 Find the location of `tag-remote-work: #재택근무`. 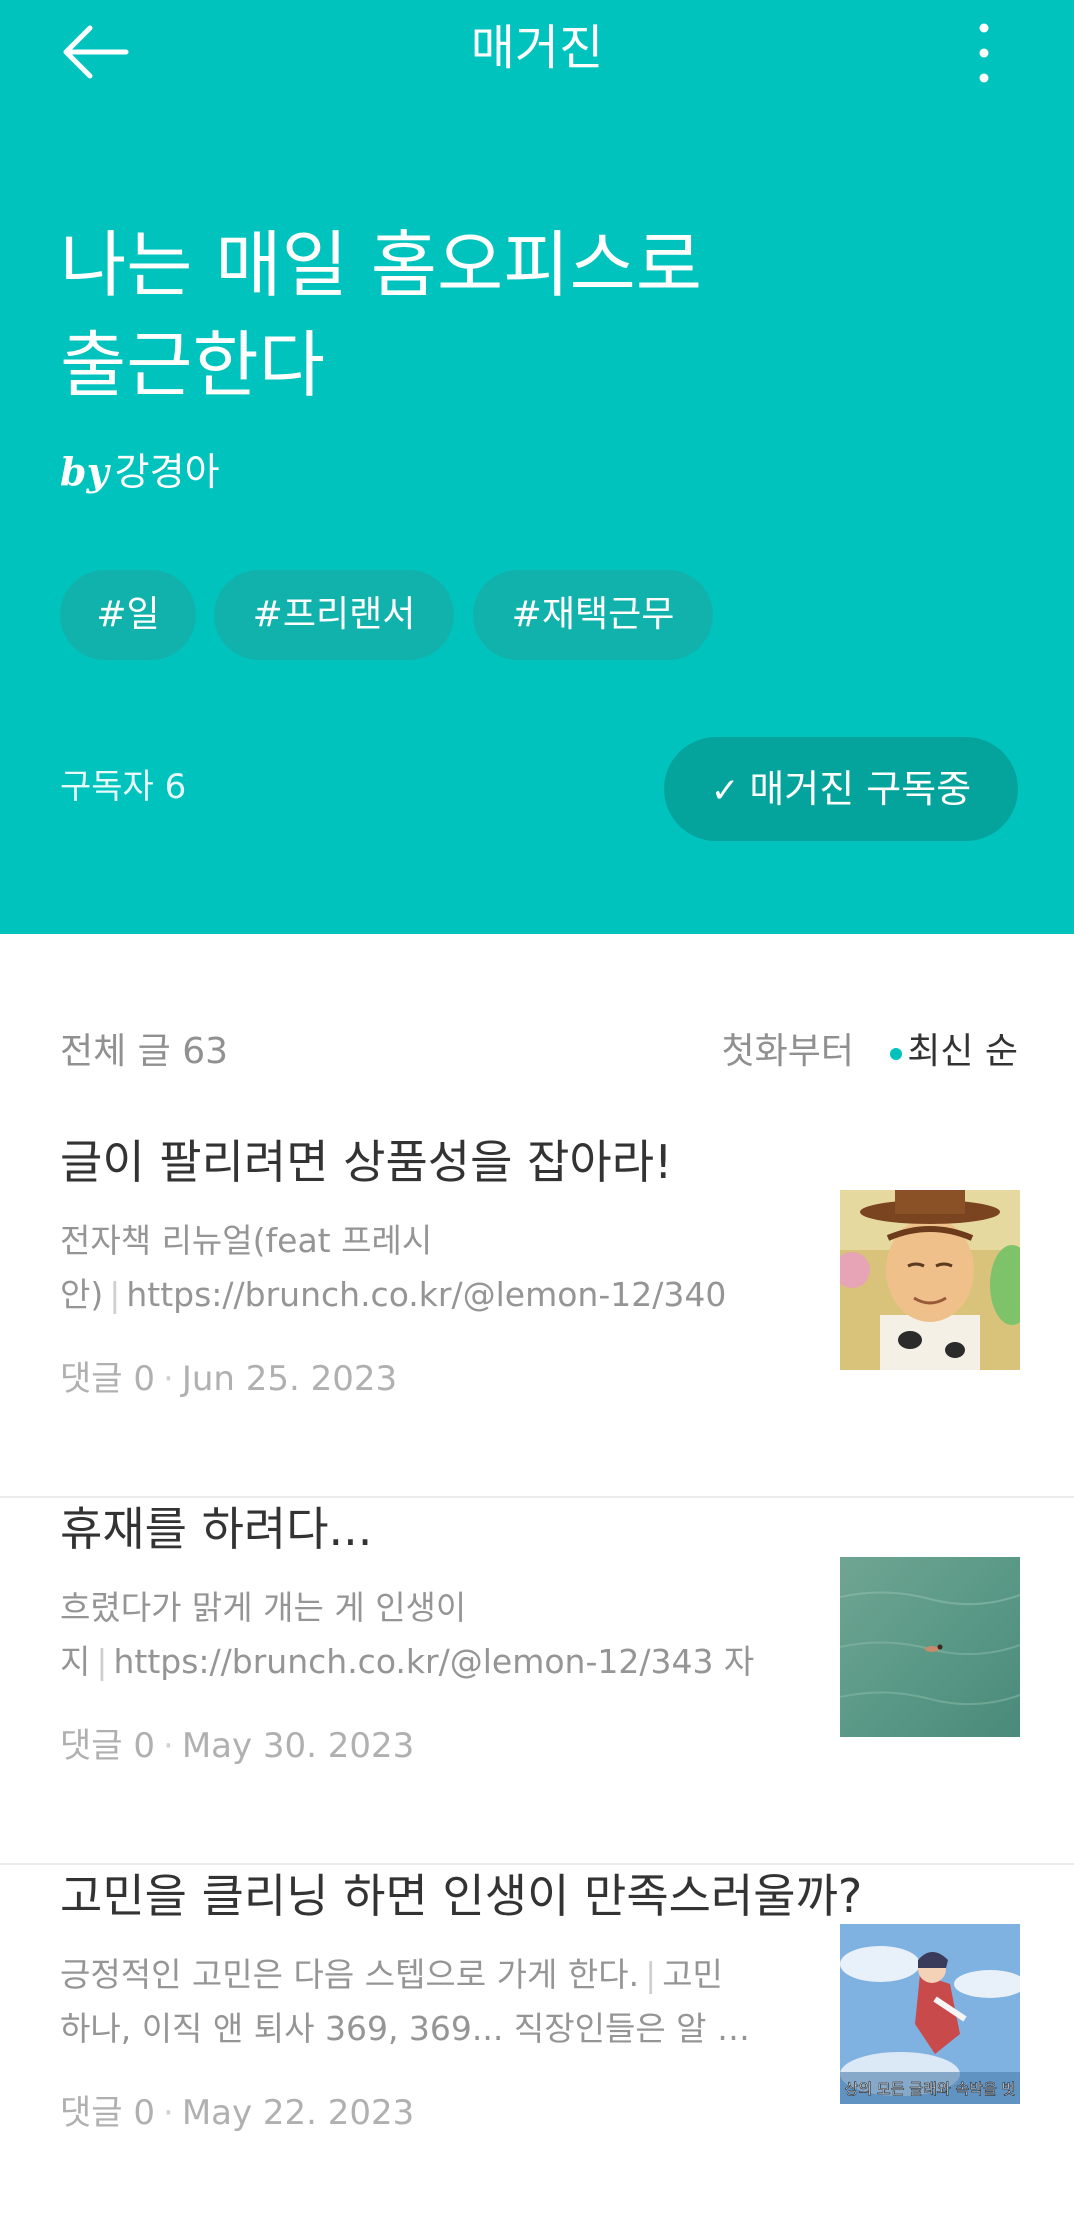

tag-remote-work: #재택근무 is located at coordinates (593, 615).